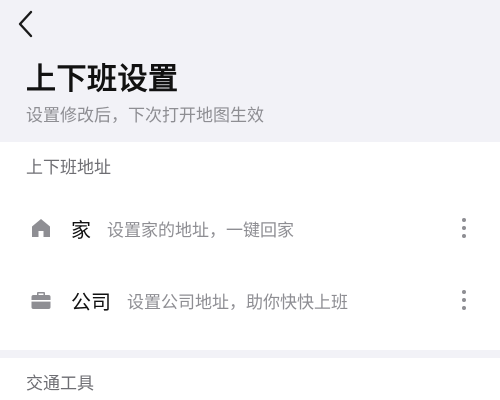 This screenshot has height=400, width=500. What do you see at coordinates (91, 301) in the screenshot?
I see `company-label: 公司` at bounding box center [91, 301].